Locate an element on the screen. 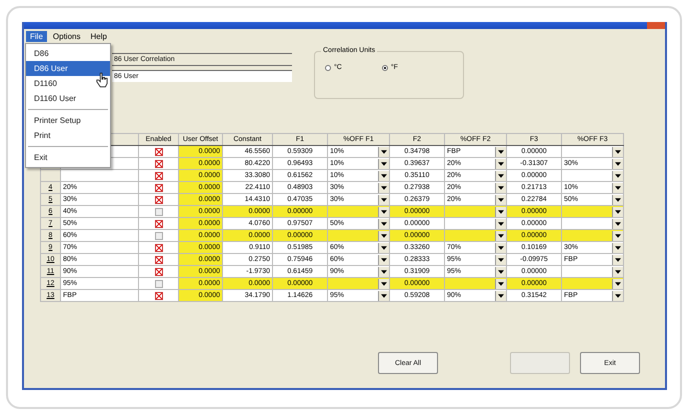  menu-item: Printer Setup is located at coordinates (68, 120).